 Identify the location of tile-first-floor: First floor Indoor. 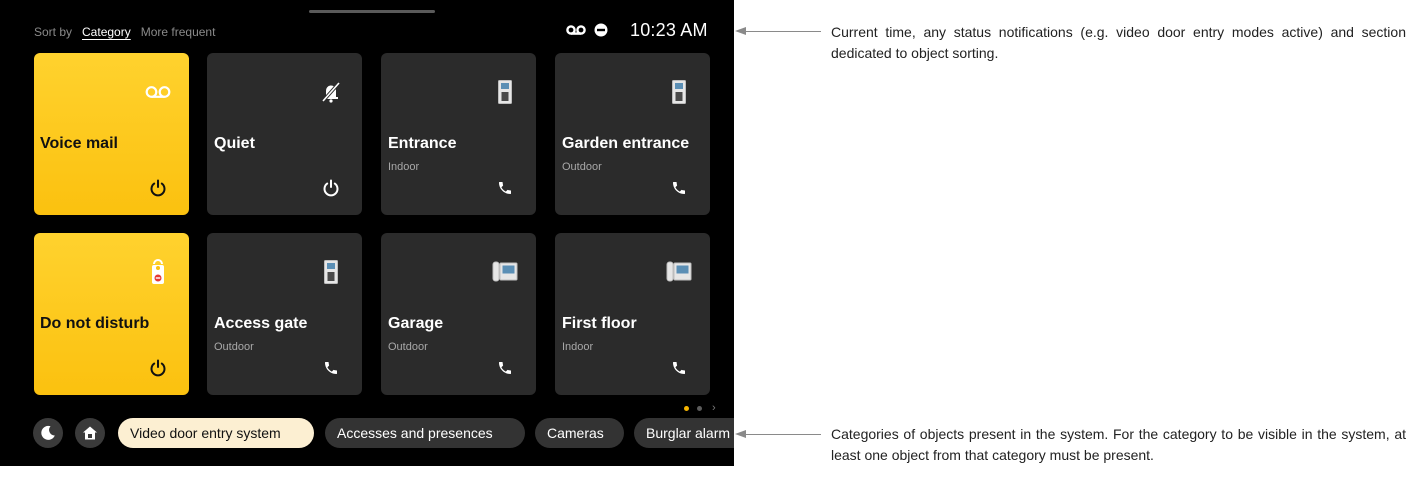
(632, 314).